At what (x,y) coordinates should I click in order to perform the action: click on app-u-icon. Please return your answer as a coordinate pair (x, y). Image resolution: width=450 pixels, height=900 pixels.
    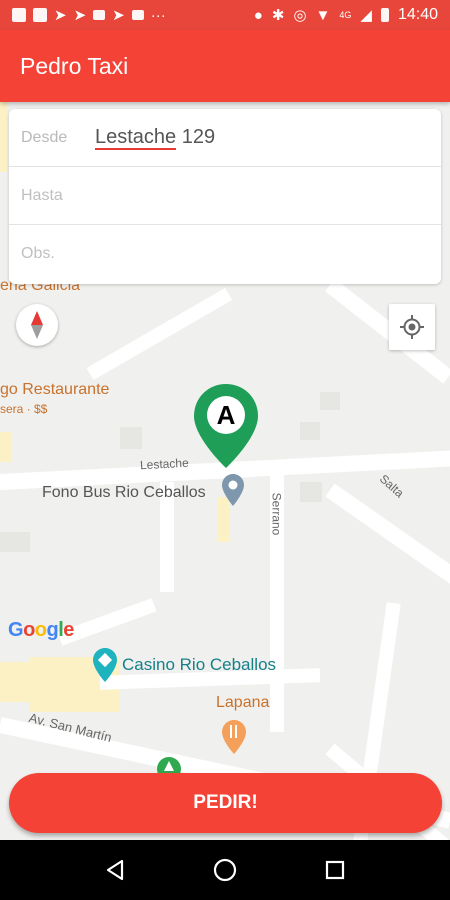
    Looking at the image, I should click on (40, 15).